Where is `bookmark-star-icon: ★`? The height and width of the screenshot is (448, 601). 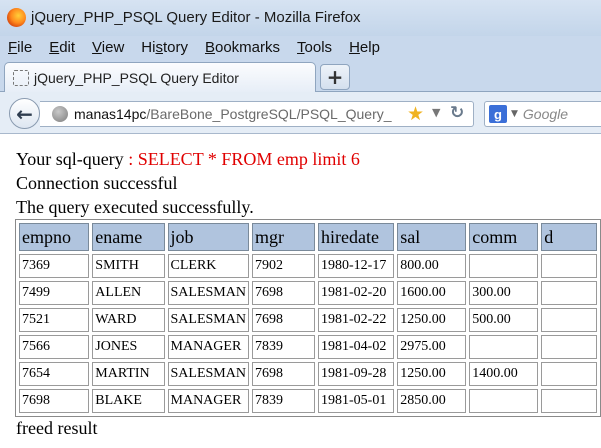 bookmark-star-icon: ★ is located at coordinates (415, 114).